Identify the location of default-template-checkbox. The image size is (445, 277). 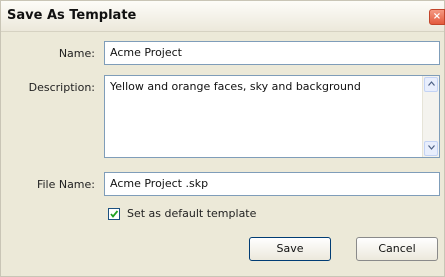
(114, 214).